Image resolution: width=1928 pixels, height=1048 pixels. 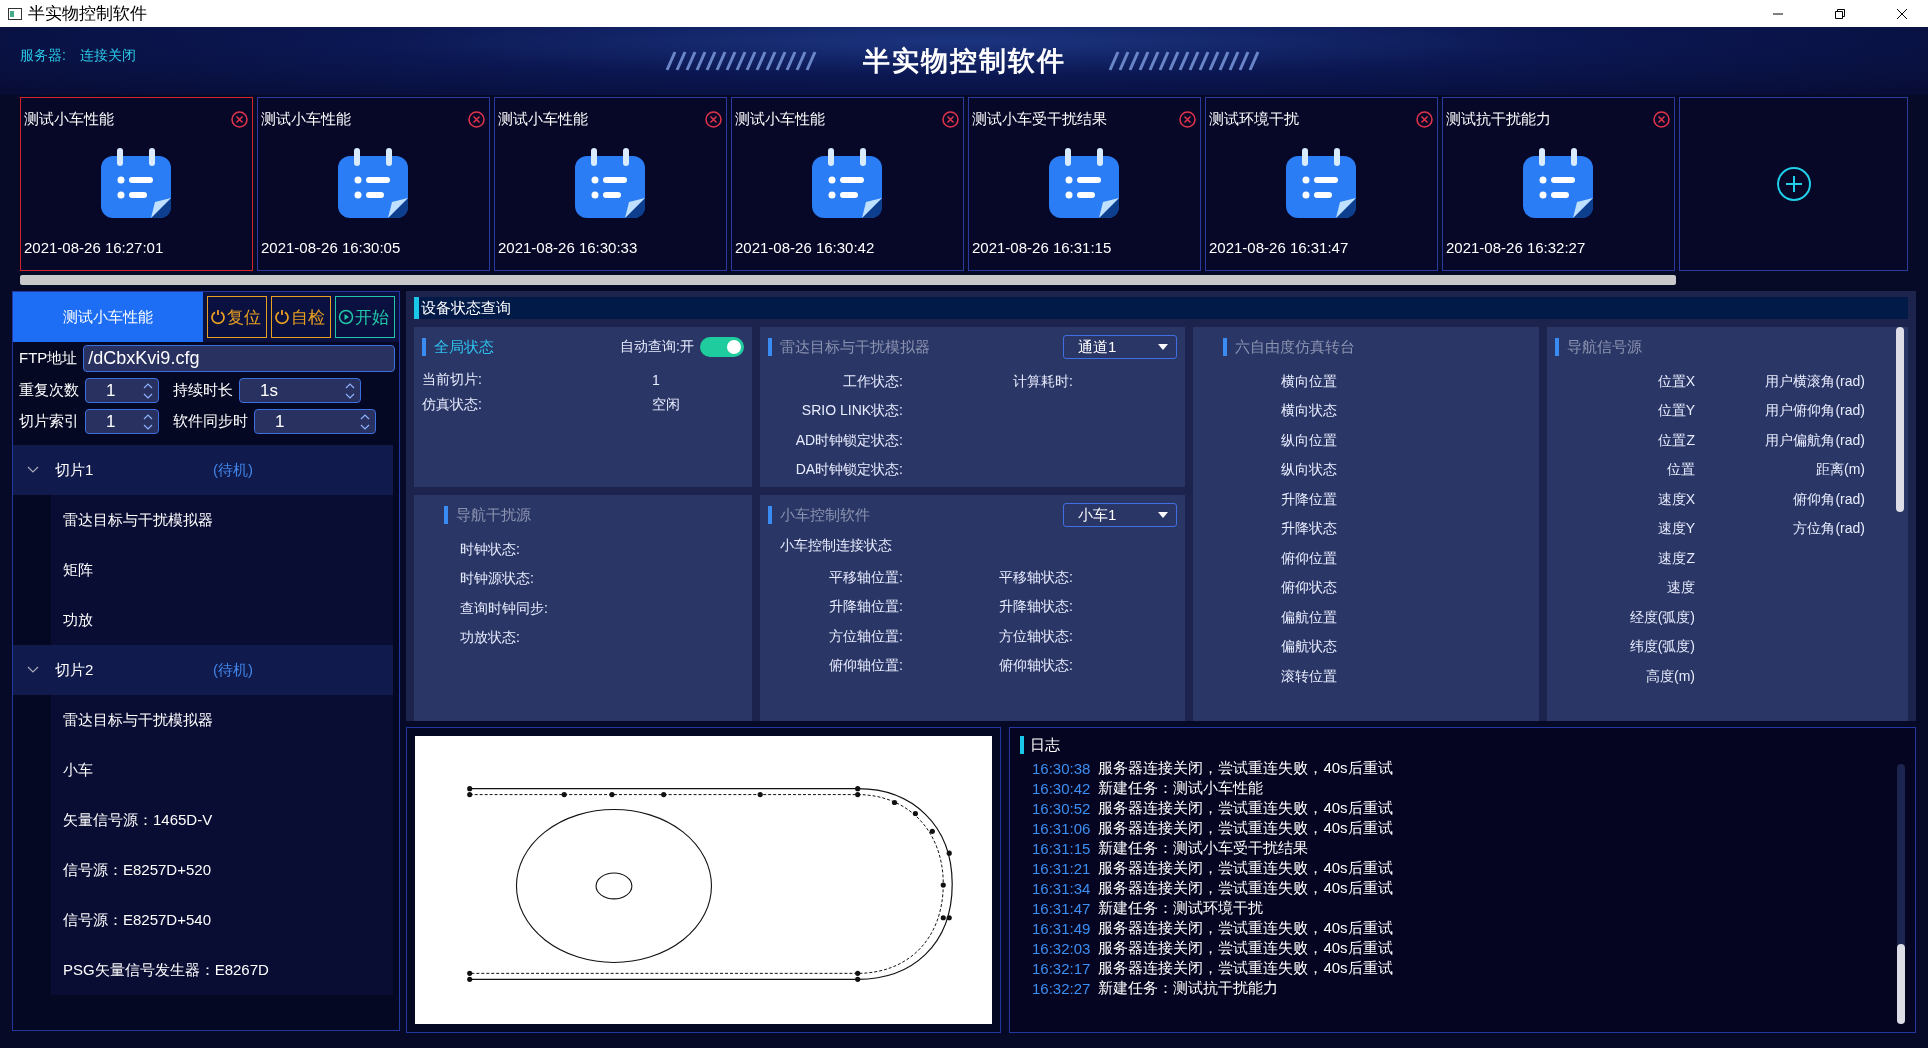 I want to click on log-message: 新建任务：测试环境干扰, so click(x=1181, y=908).